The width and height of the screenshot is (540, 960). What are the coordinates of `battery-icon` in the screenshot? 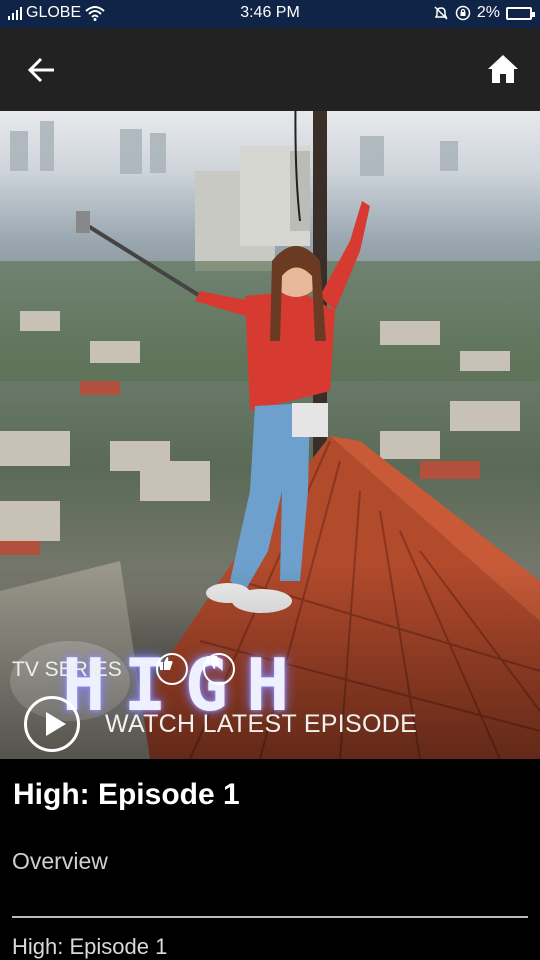 It's located at (520, 13).